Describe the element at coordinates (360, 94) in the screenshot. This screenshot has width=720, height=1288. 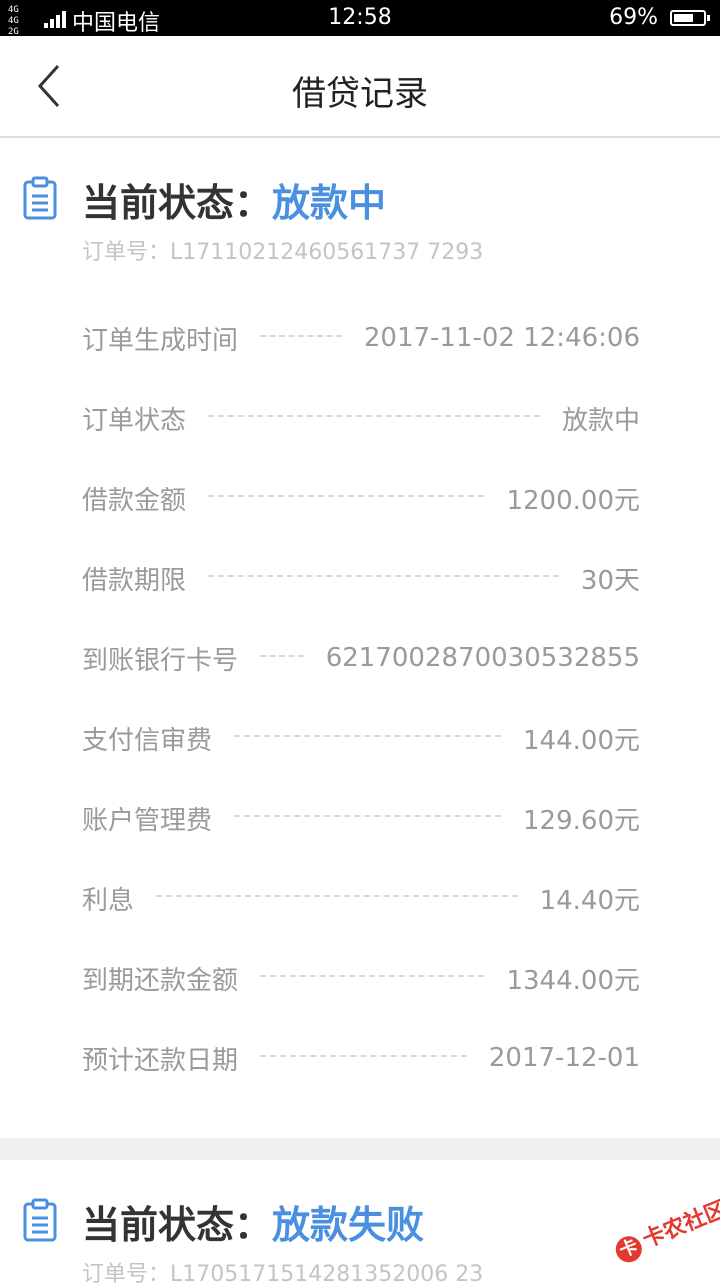
I see `page-title: 借贷记录` at that location.